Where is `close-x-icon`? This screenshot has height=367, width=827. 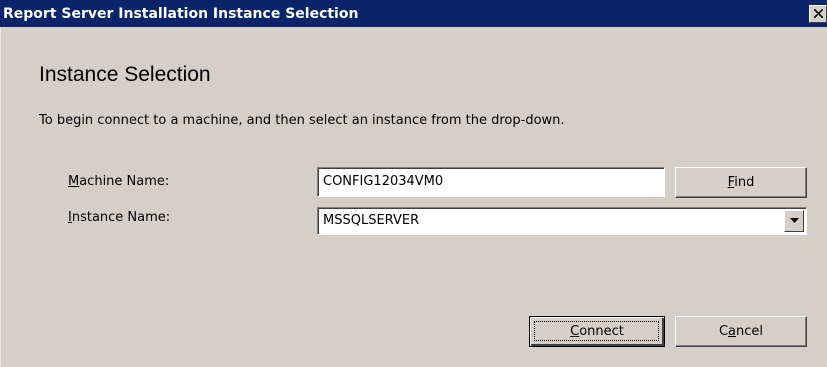
close-x-icon is located at coordinates (818, 13).